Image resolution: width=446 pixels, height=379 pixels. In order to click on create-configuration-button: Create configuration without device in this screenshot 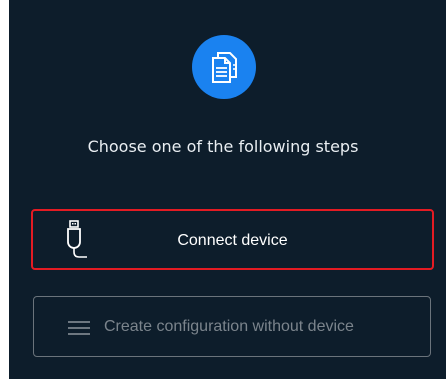, I will do `click(232, 326)`.